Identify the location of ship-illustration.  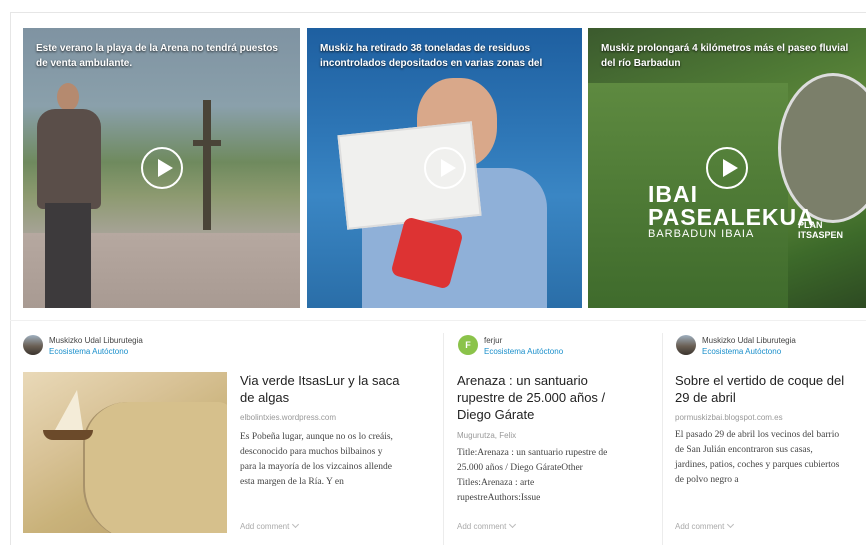
(68, 417).